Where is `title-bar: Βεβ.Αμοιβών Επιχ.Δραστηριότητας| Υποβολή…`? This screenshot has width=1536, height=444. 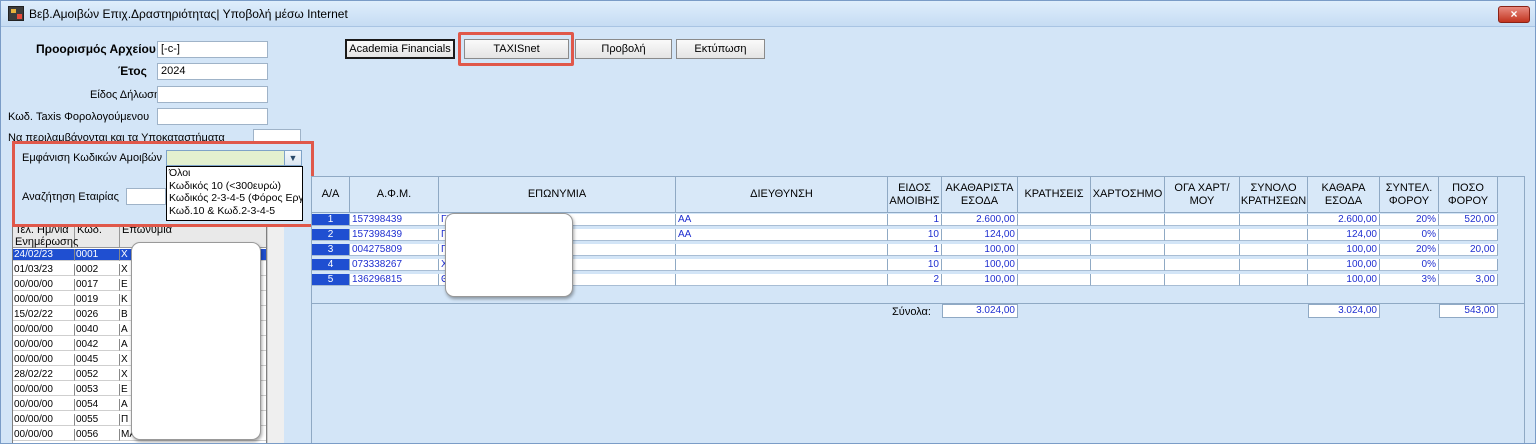
title-bar: Βεβ.Αμοιβών Επιχ.Δραστηριότητας| Υποβολή… is located at coordinates (768, 14).